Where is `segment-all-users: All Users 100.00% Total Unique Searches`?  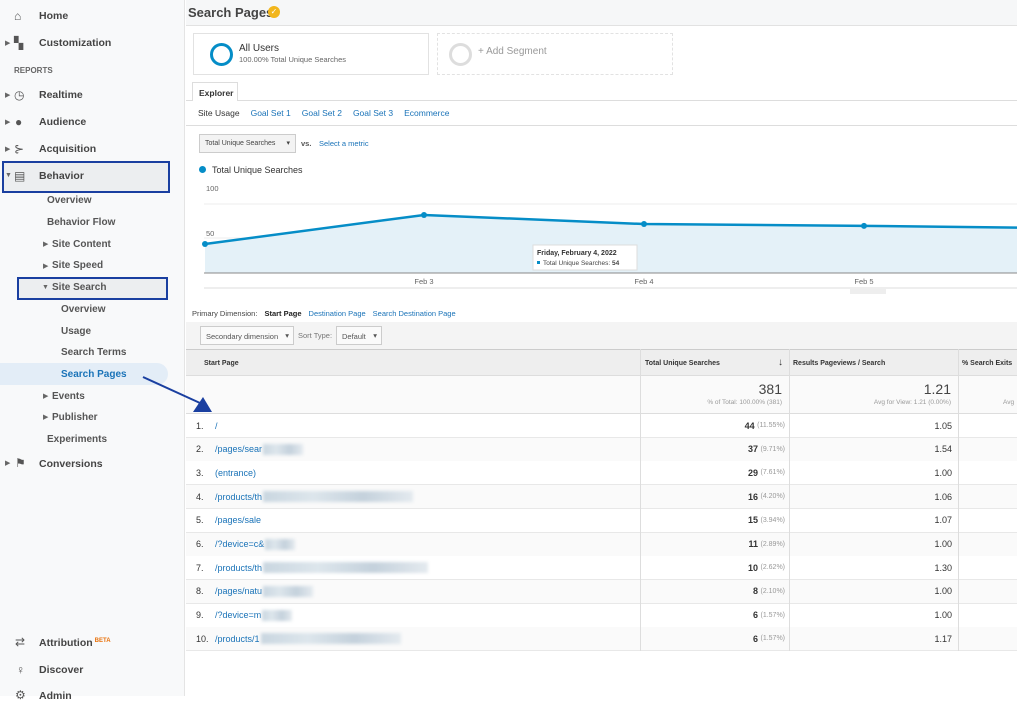
segment-all-users: All Users 100.00% Total Unique Searches is located at coordinates (311, 54).